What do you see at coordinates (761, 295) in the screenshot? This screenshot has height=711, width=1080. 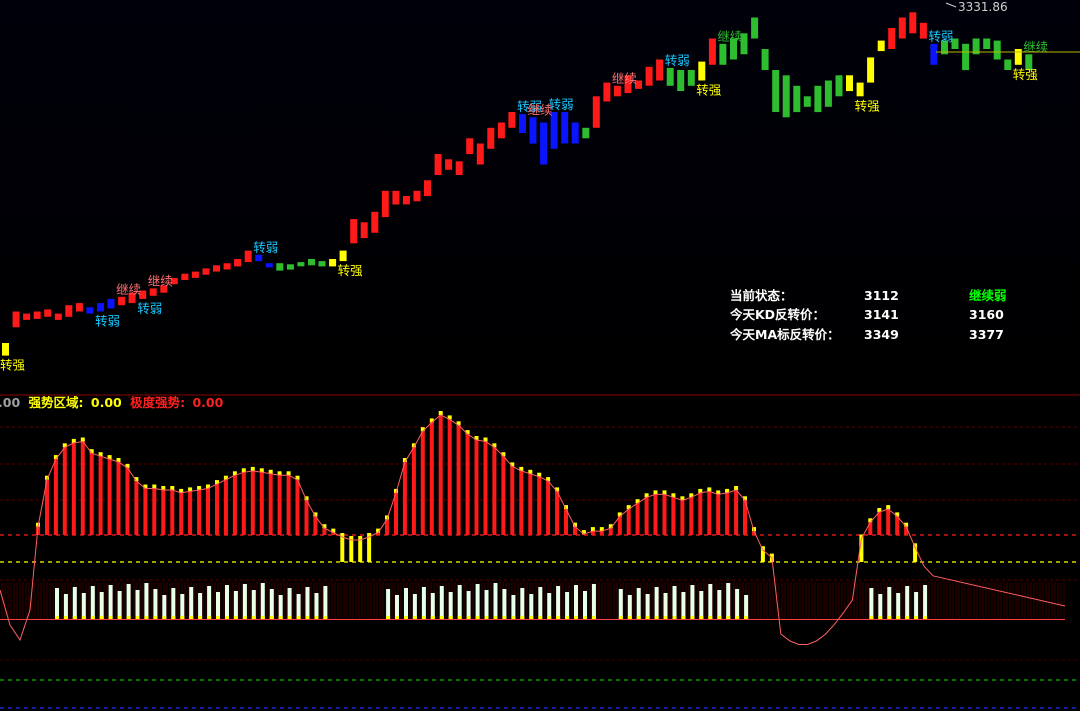 I see `info-label-status: 当前状态：` at bounding box center [761, 295].